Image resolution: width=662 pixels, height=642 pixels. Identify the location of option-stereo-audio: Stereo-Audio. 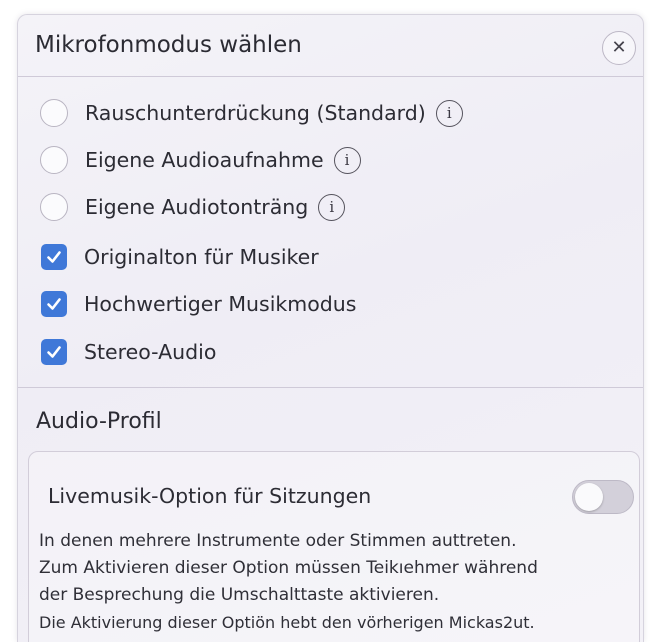
(128, 352).